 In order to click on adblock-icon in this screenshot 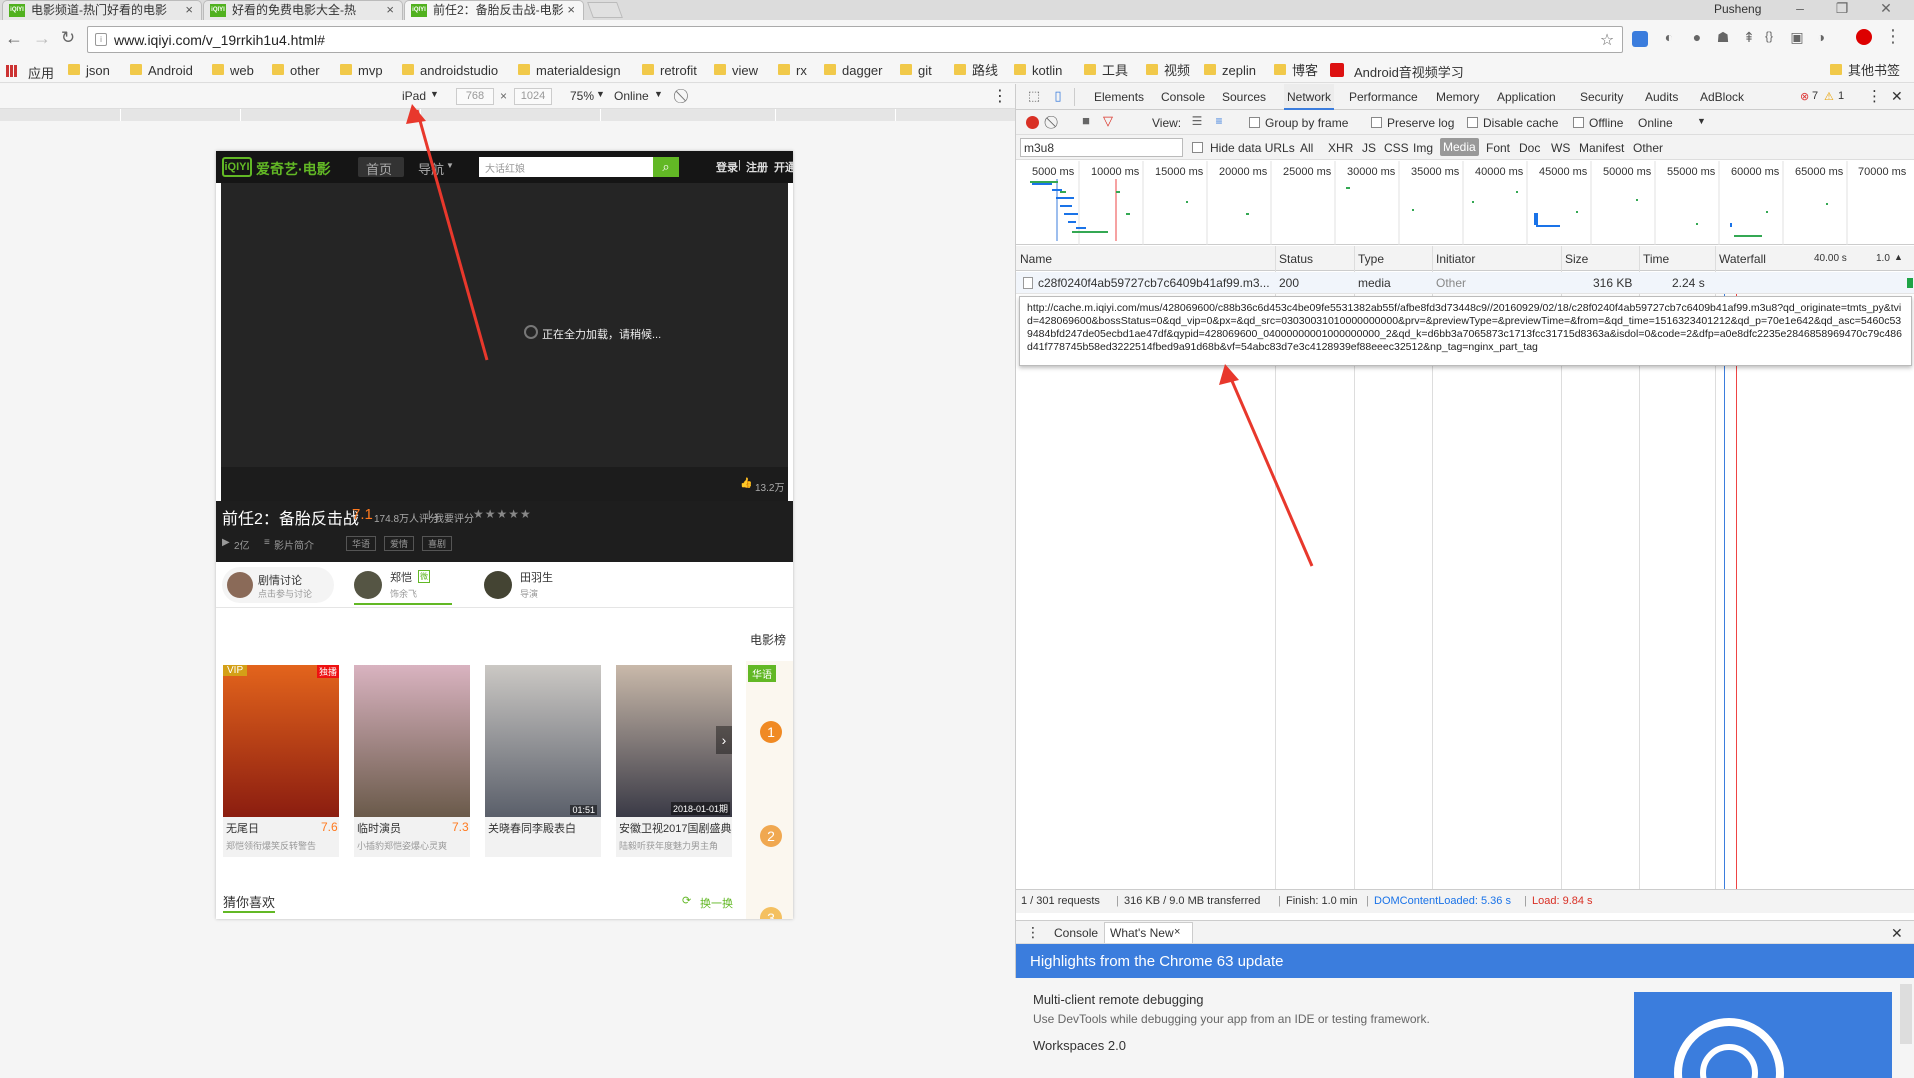, I will do `click(1864, 37)`.